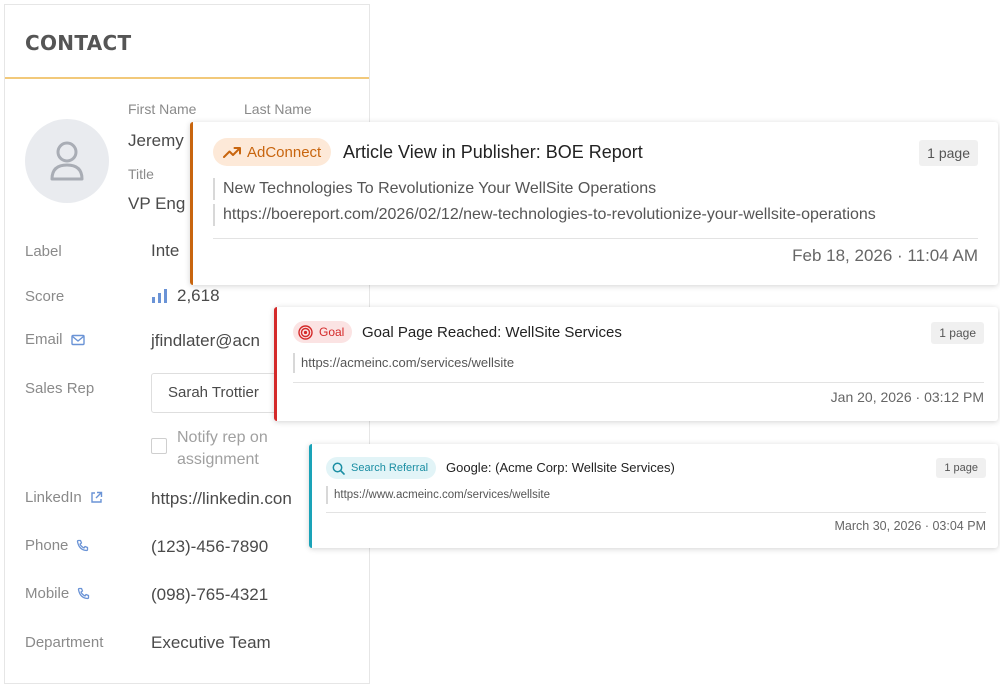  Describe the element at coordinates (278, 109) in the screenshot. I see `last-name-label: Last Name` at that location.